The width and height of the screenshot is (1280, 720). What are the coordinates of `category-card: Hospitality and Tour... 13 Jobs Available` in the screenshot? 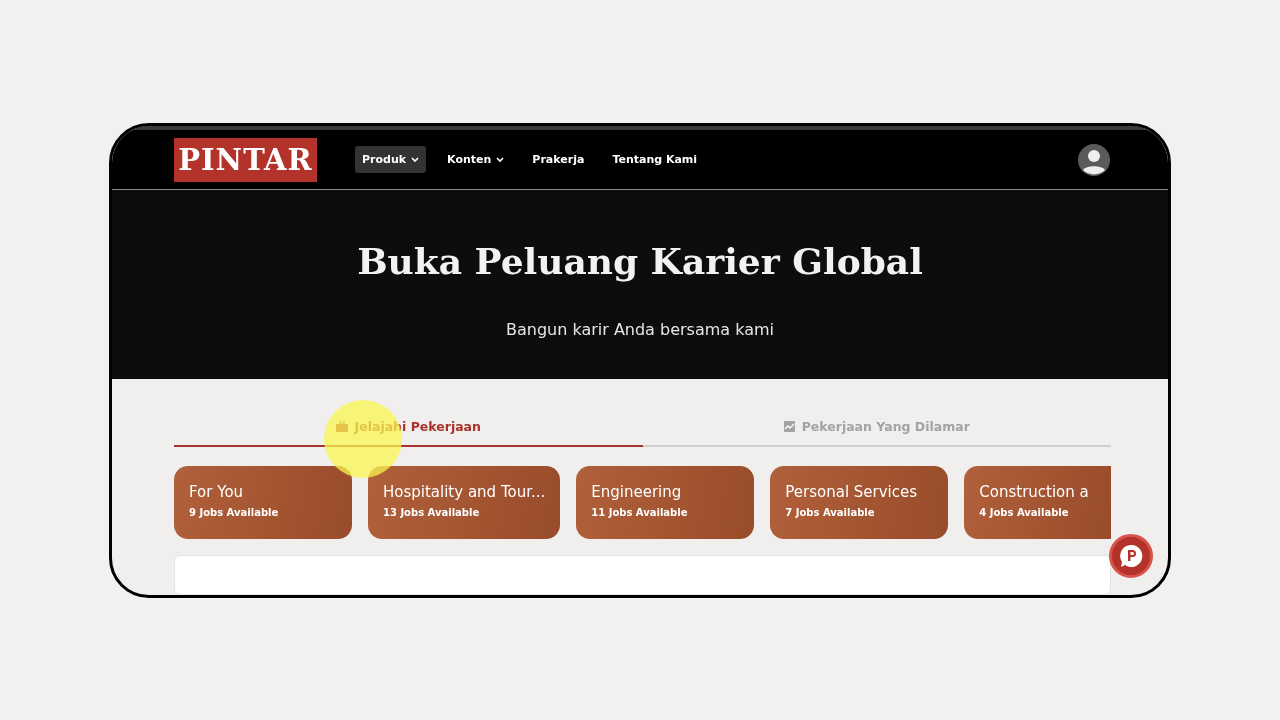 It's located at (464, 502).